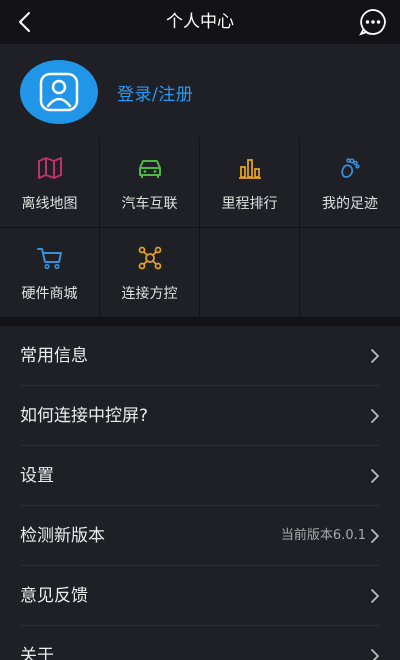  Describe the element at coordinates (37, 476) in the screenshot. I see `list-item-label: 设置` at that location.